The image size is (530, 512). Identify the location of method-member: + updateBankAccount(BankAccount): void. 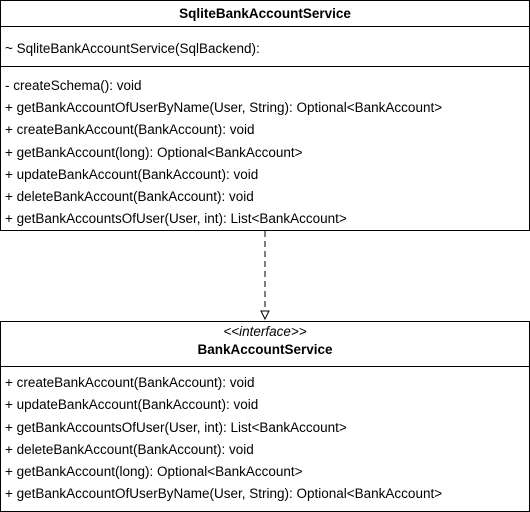
(132, 174).